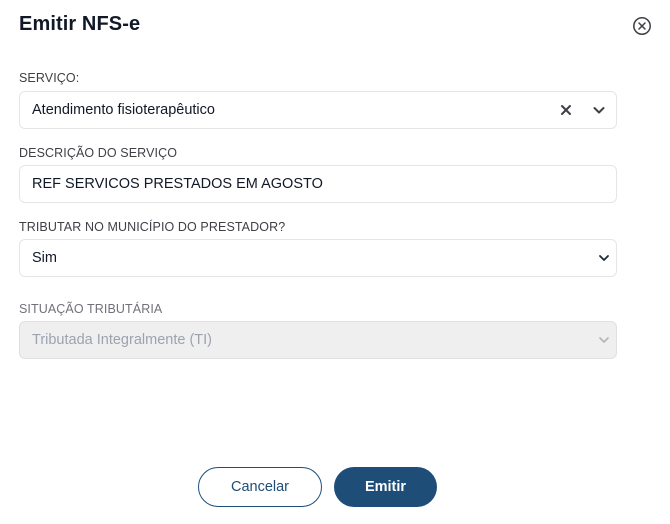 The height and width of the screenshot is (524, 670). I want to click on descricao-label: DESCRIÇÃO DO SERVIÇO, so click(98, 153).